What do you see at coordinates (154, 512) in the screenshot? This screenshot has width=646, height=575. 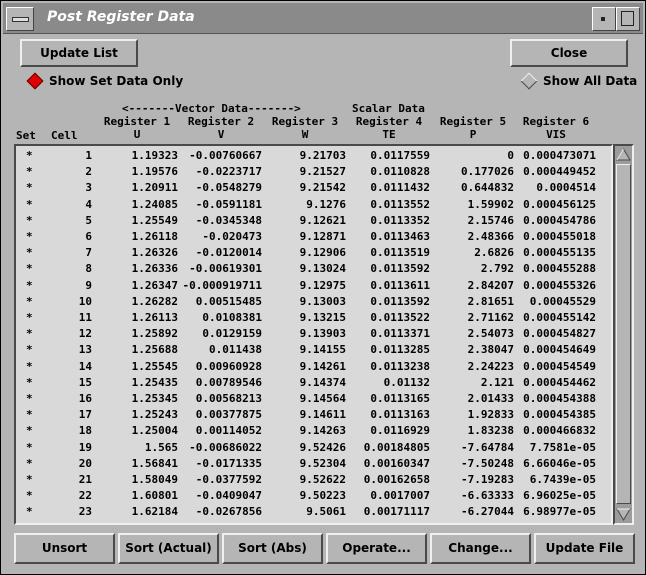 I see `u-value: 1.62184` at bounding box center [154, 512].